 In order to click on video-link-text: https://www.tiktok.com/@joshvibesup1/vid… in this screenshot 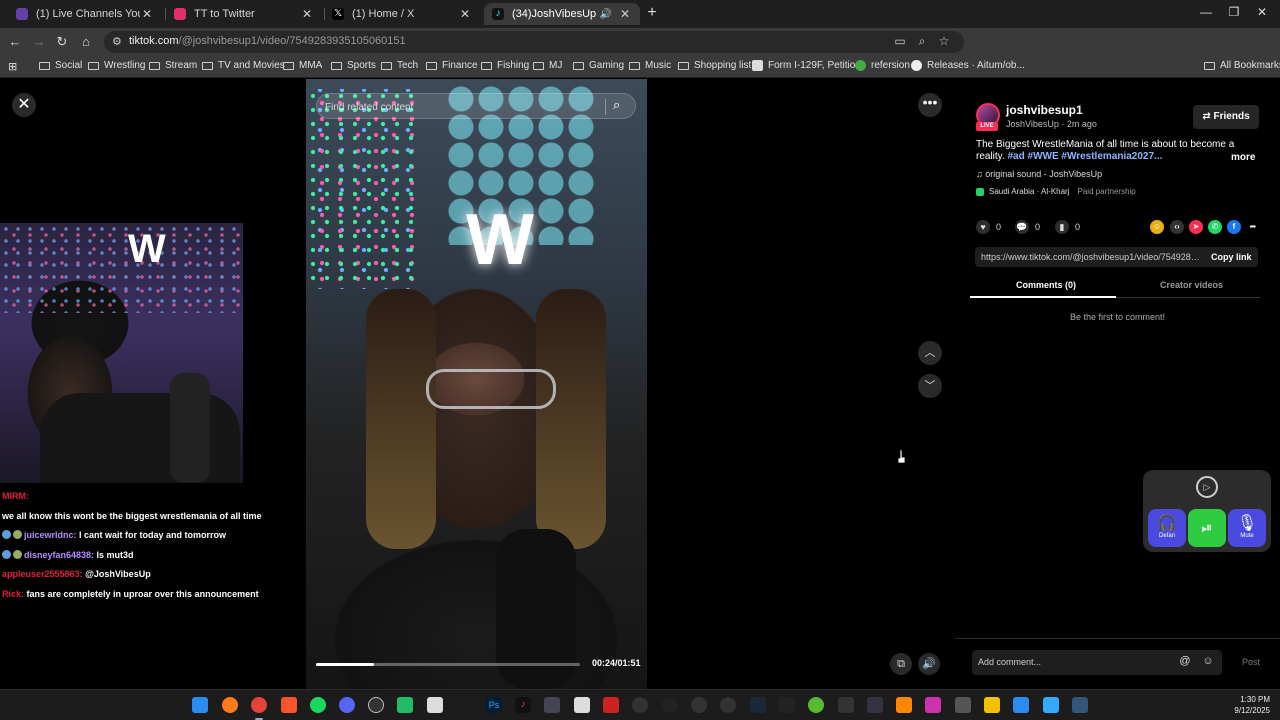, I will do `click(1092, 257)`.